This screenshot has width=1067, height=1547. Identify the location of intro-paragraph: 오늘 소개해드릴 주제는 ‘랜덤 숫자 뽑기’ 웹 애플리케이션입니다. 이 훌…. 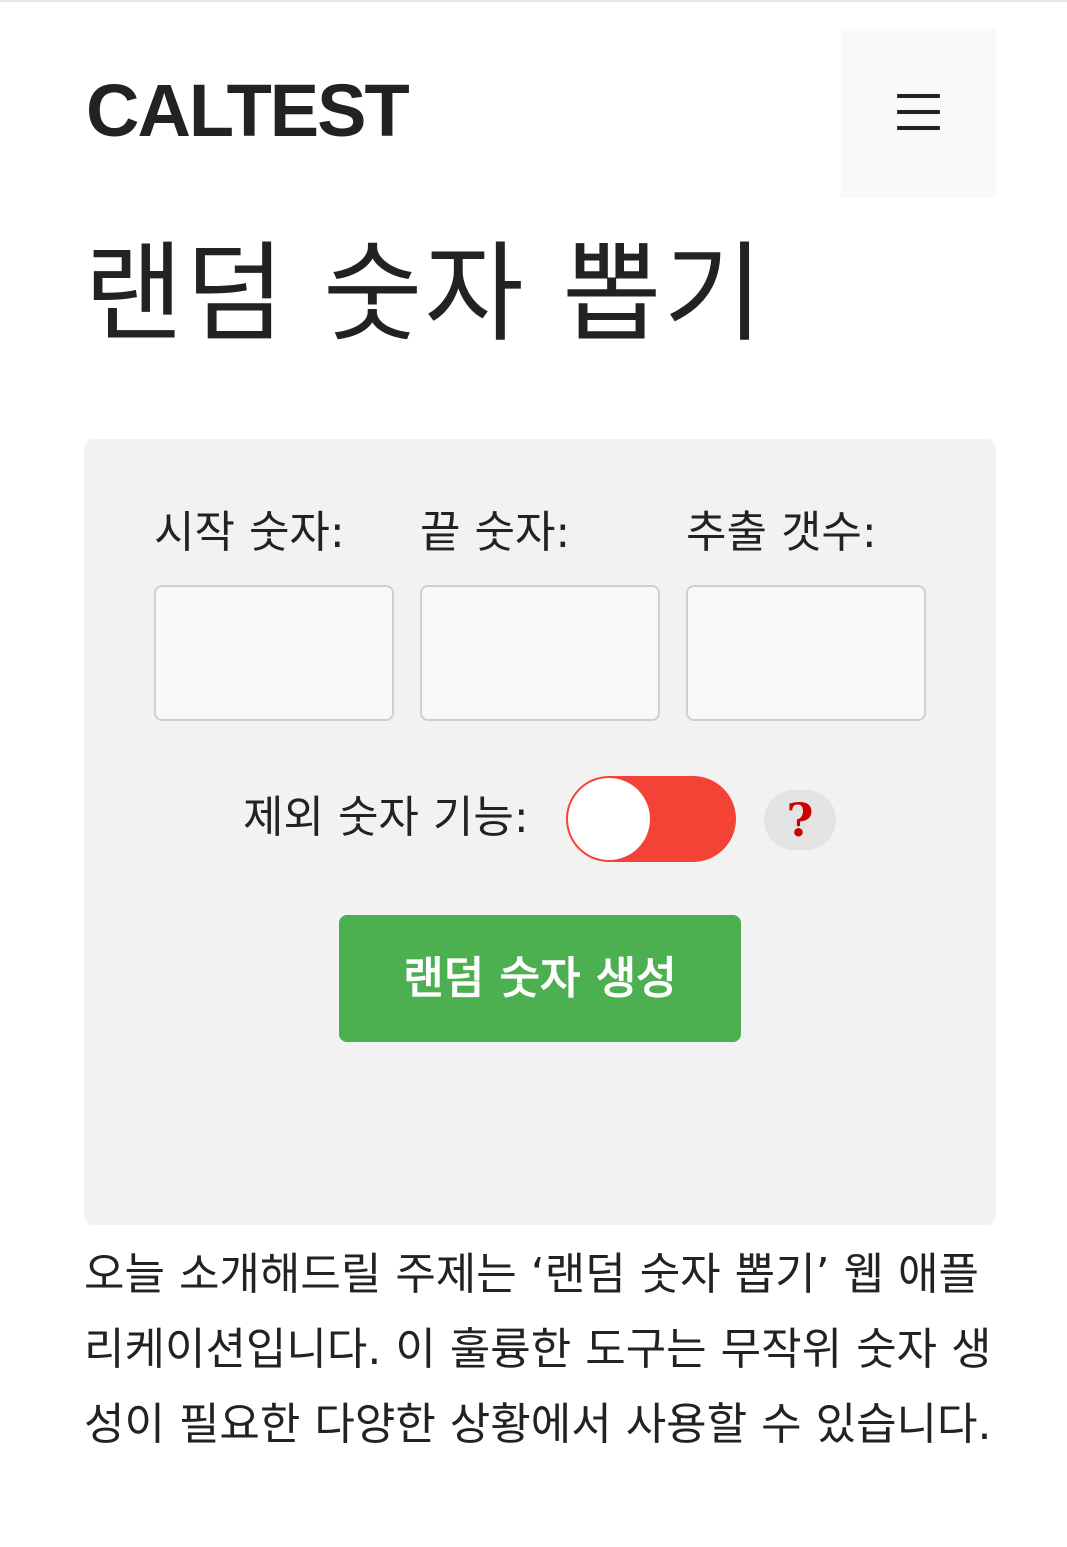
(538, 1349).